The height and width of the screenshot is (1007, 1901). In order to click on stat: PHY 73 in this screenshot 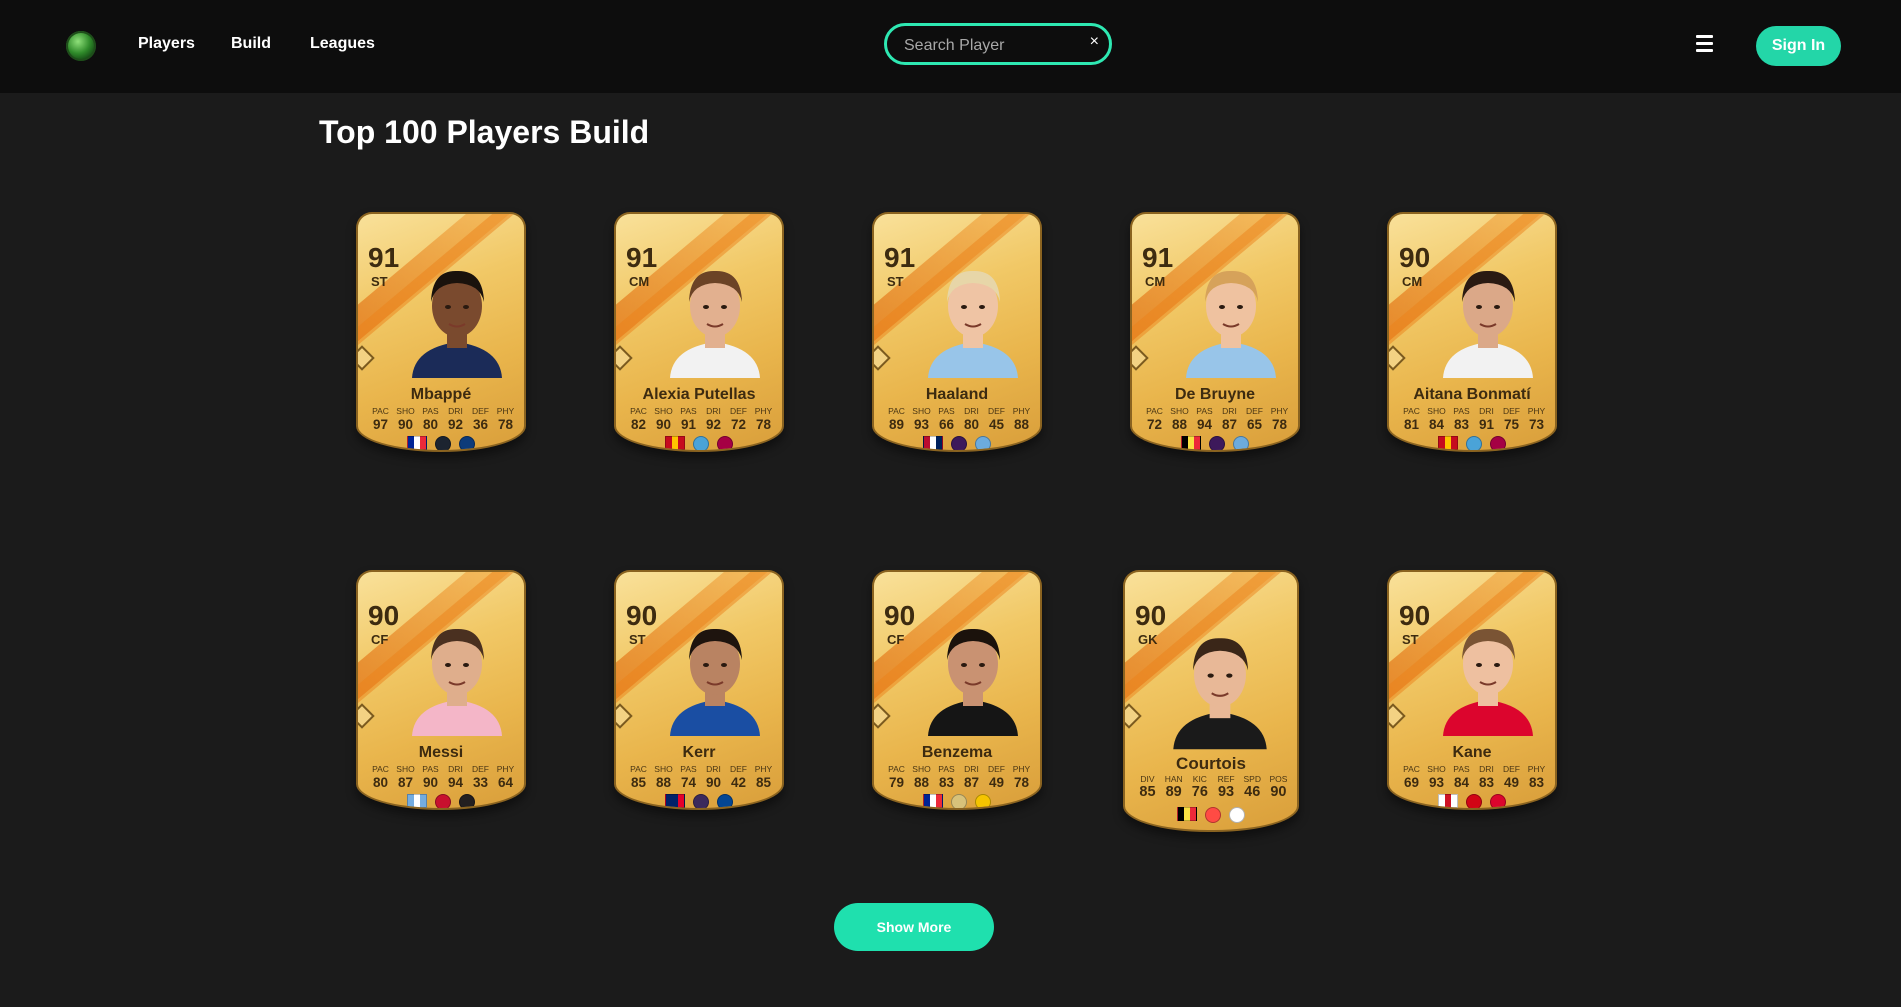, I will do `click(1536, 419)`.